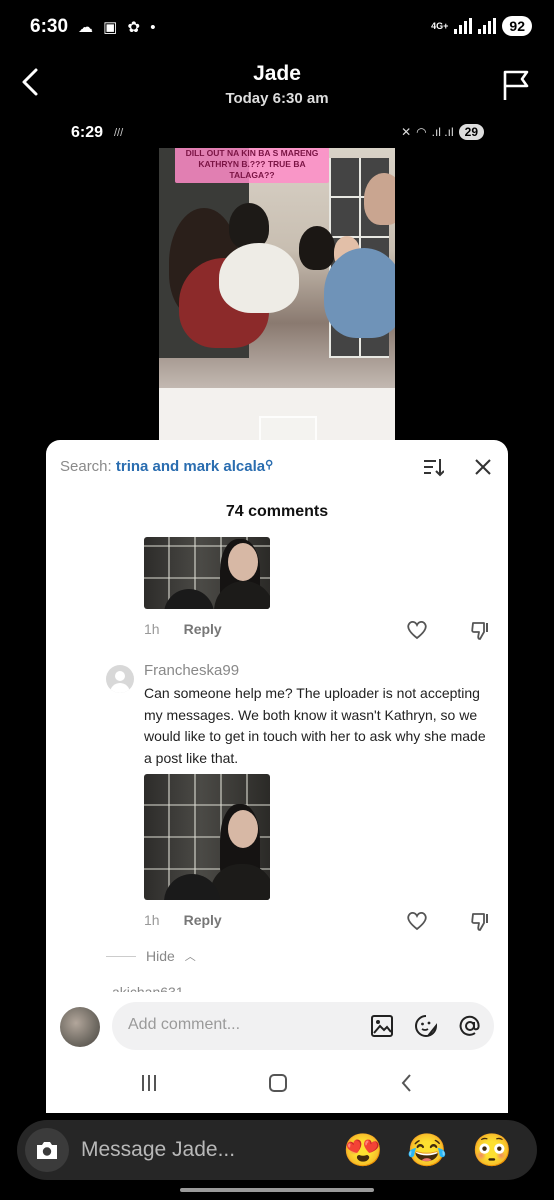 The image size is (554, 1200). I want to click on status-time: 6:30, so click(49, 26).